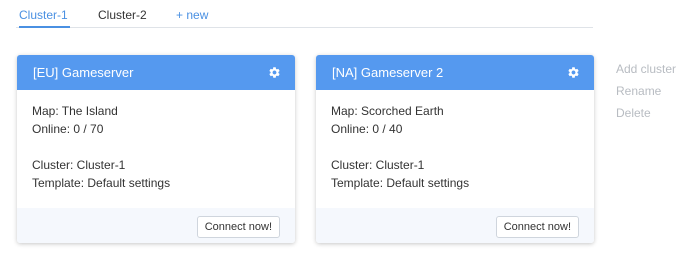  I want to click on online-text: Online: 0 / 40, so click(367, 129).